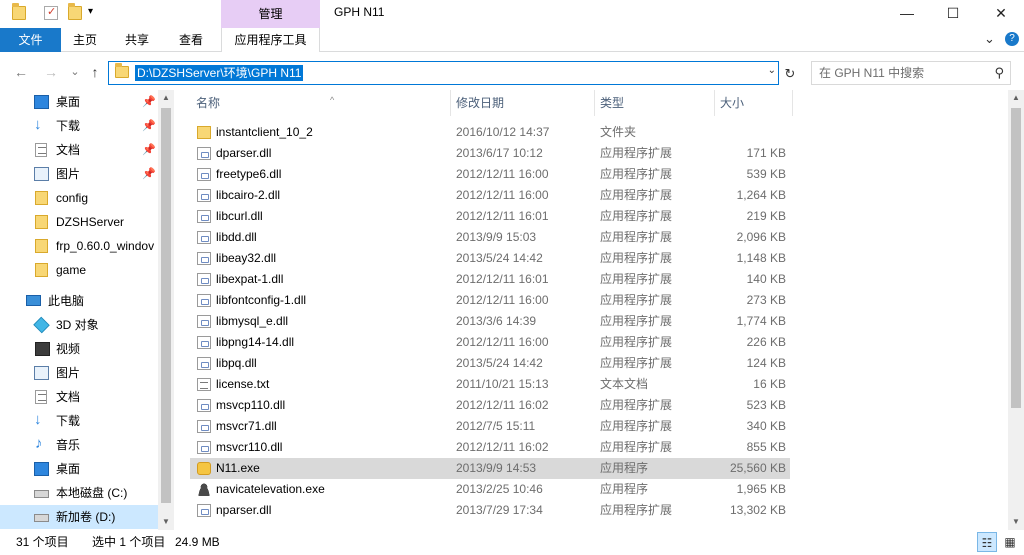 The height and width of the screenshot is (555, 1024). What do you see at coordinates (490, 132) in the screenshot?
I see `file-row: instantclient_10_2 2016/10/12 14:37 文件夹` at bounding box center [490, 132].